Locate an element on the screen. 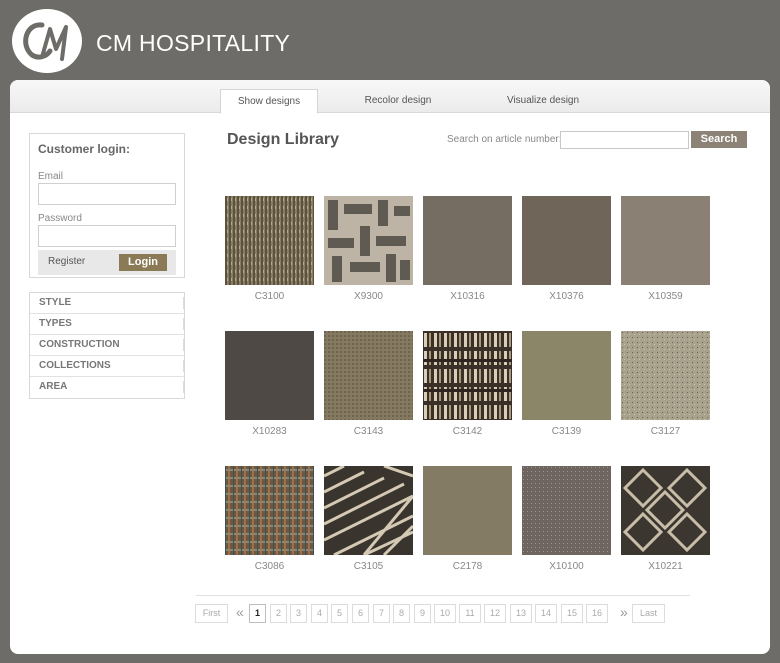  page-button-12: 12 is located at coordinates (495, 613).